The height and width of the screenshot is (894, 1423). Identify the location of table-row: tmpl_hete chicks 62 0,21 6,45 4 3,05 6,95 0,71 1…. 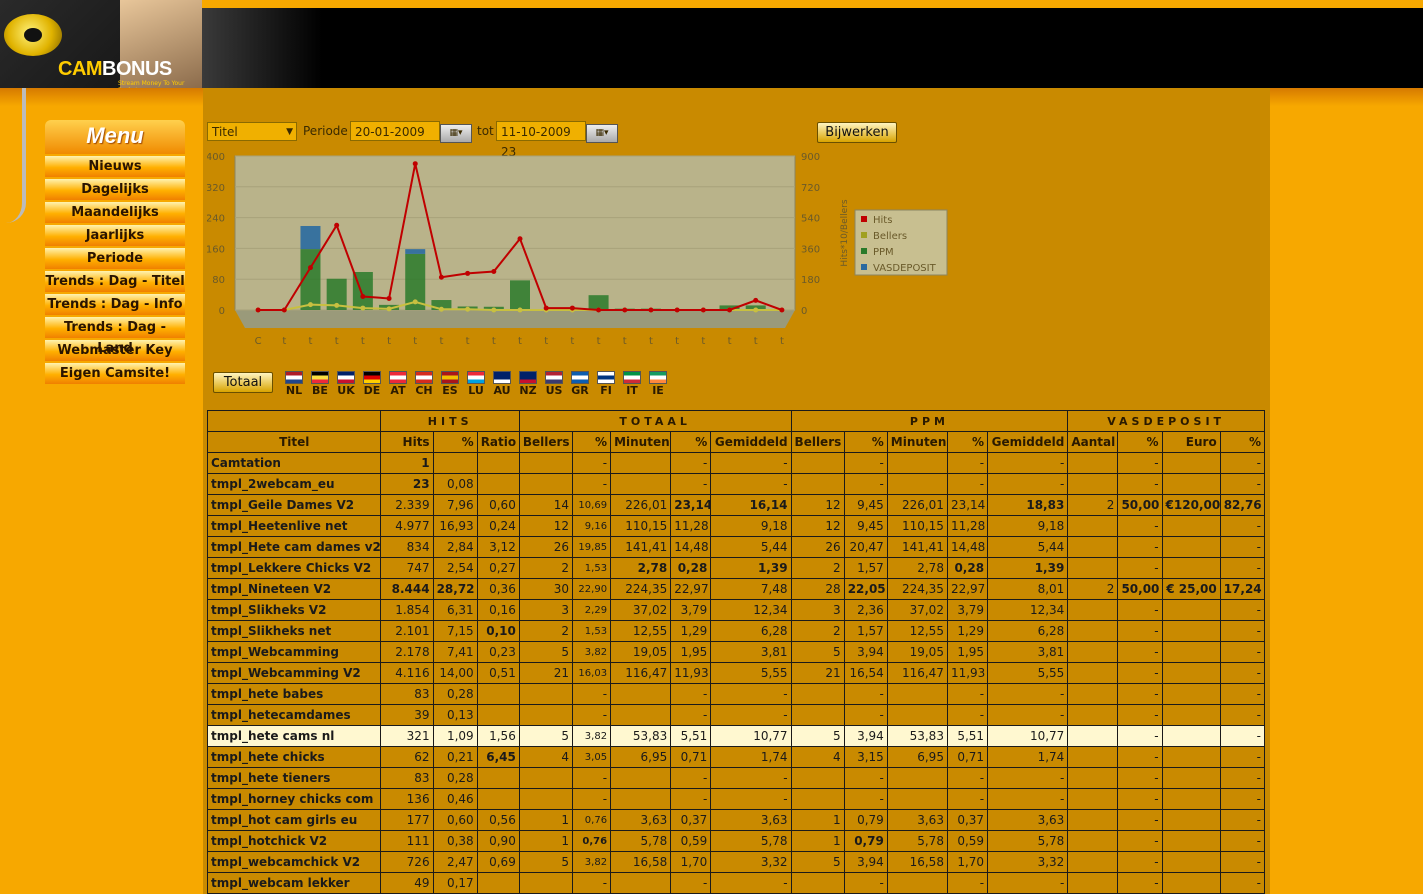
(736, 757).